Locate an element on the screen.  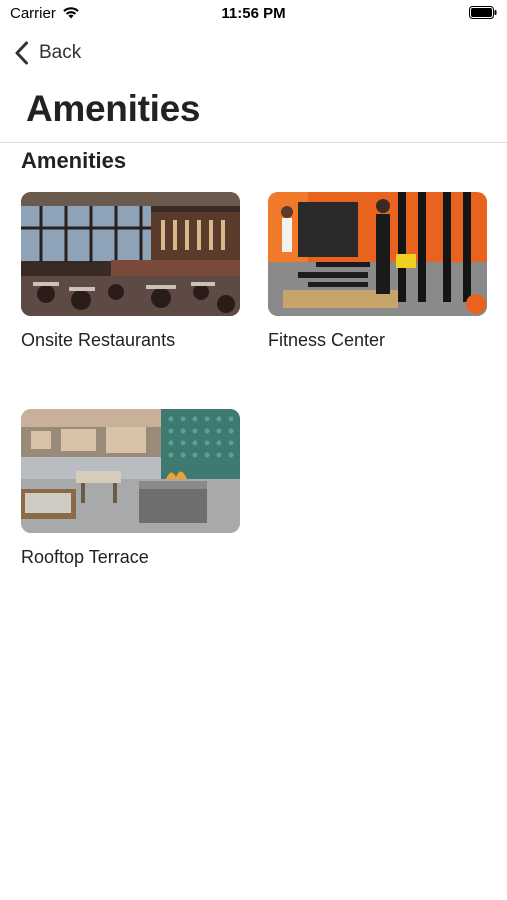
amenity-label: Onsite Restaurants is located at coordinates (98, 340).